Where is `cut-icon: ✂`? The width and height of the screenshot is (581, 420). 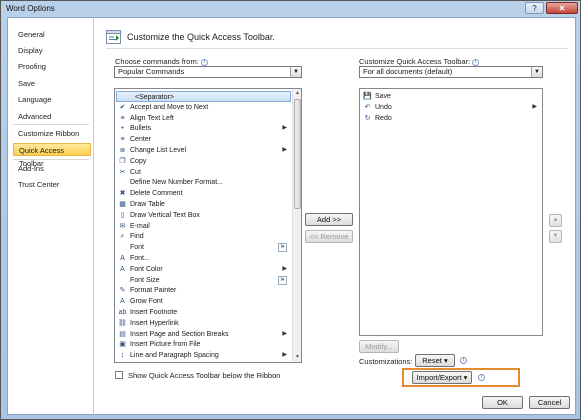
cut-icon: ✂ is located at coordinates (122, 172).